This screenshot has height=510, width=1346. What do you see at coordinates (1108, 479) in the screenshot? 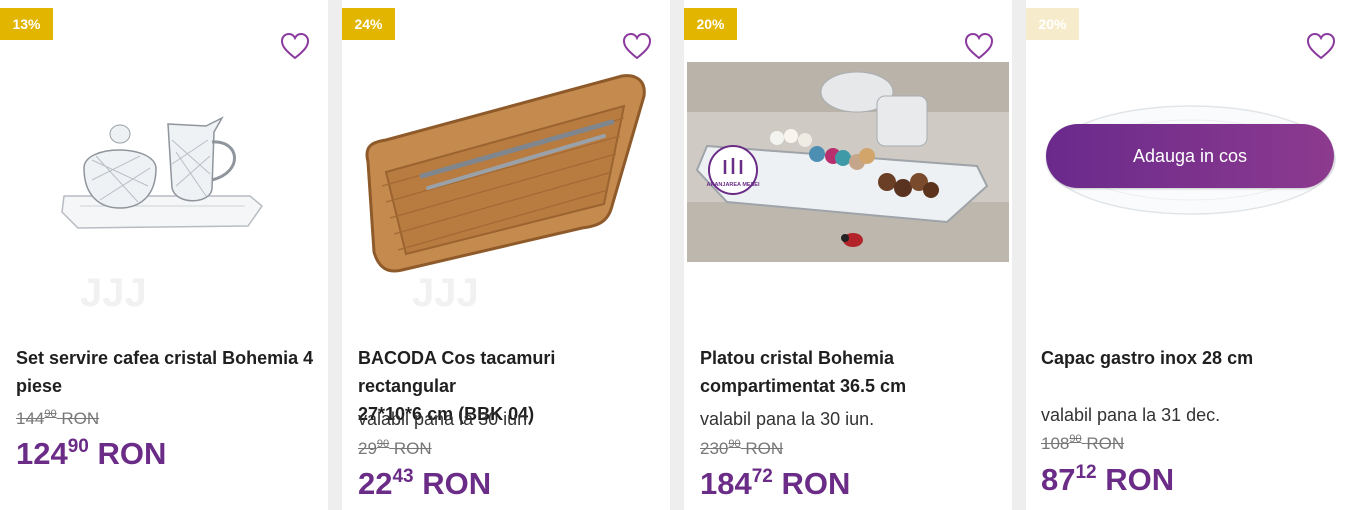
I see `current-price: 8712 RON` at bounding box center [1108, 479].